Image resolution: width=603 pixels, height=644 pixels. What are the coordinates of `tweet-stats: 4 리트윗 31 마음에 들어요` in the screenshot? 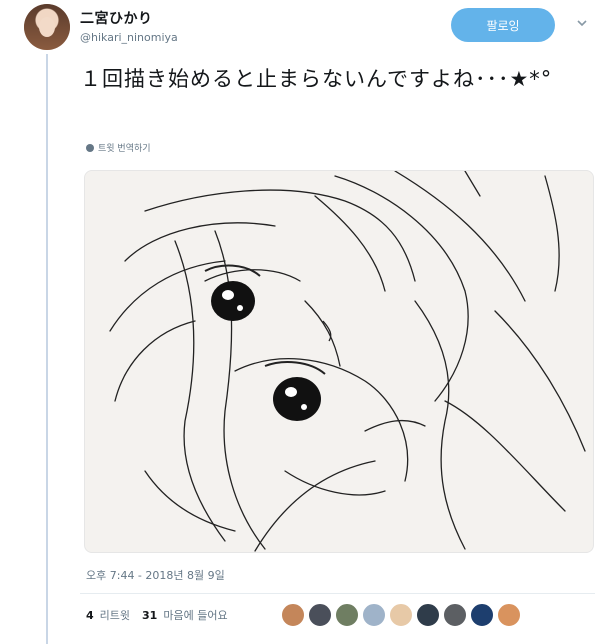 It's located at (157, 615).